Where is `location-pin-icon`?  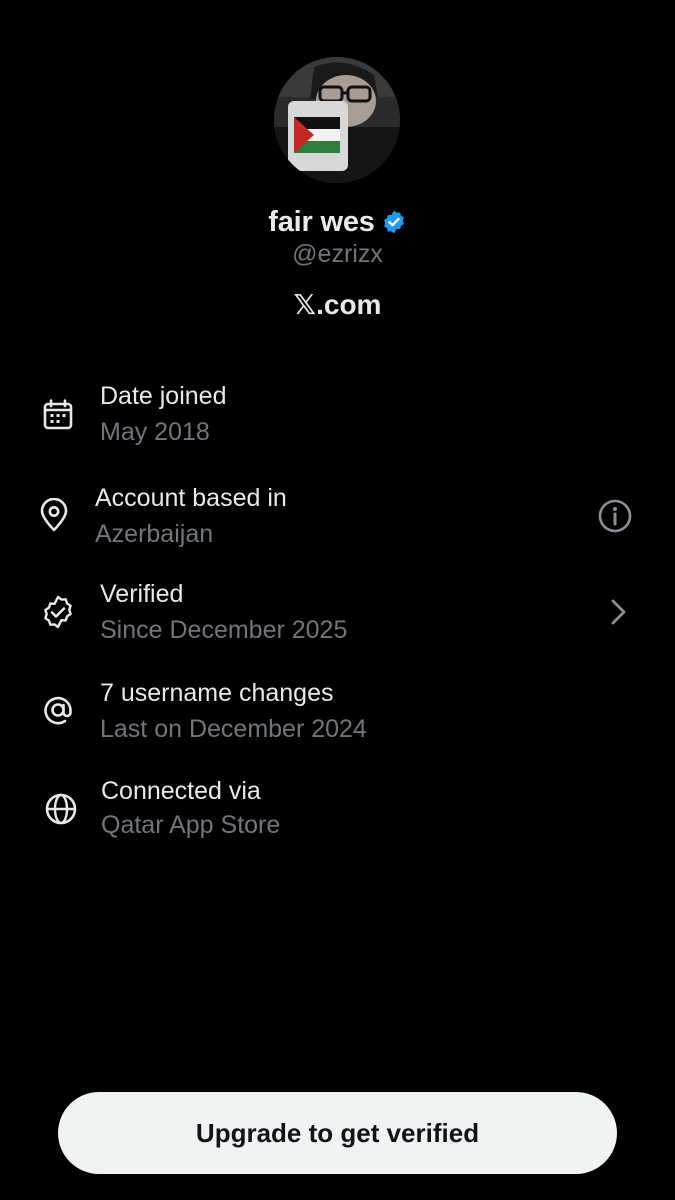 location-pin-icon is located at coordinates (54, 516).